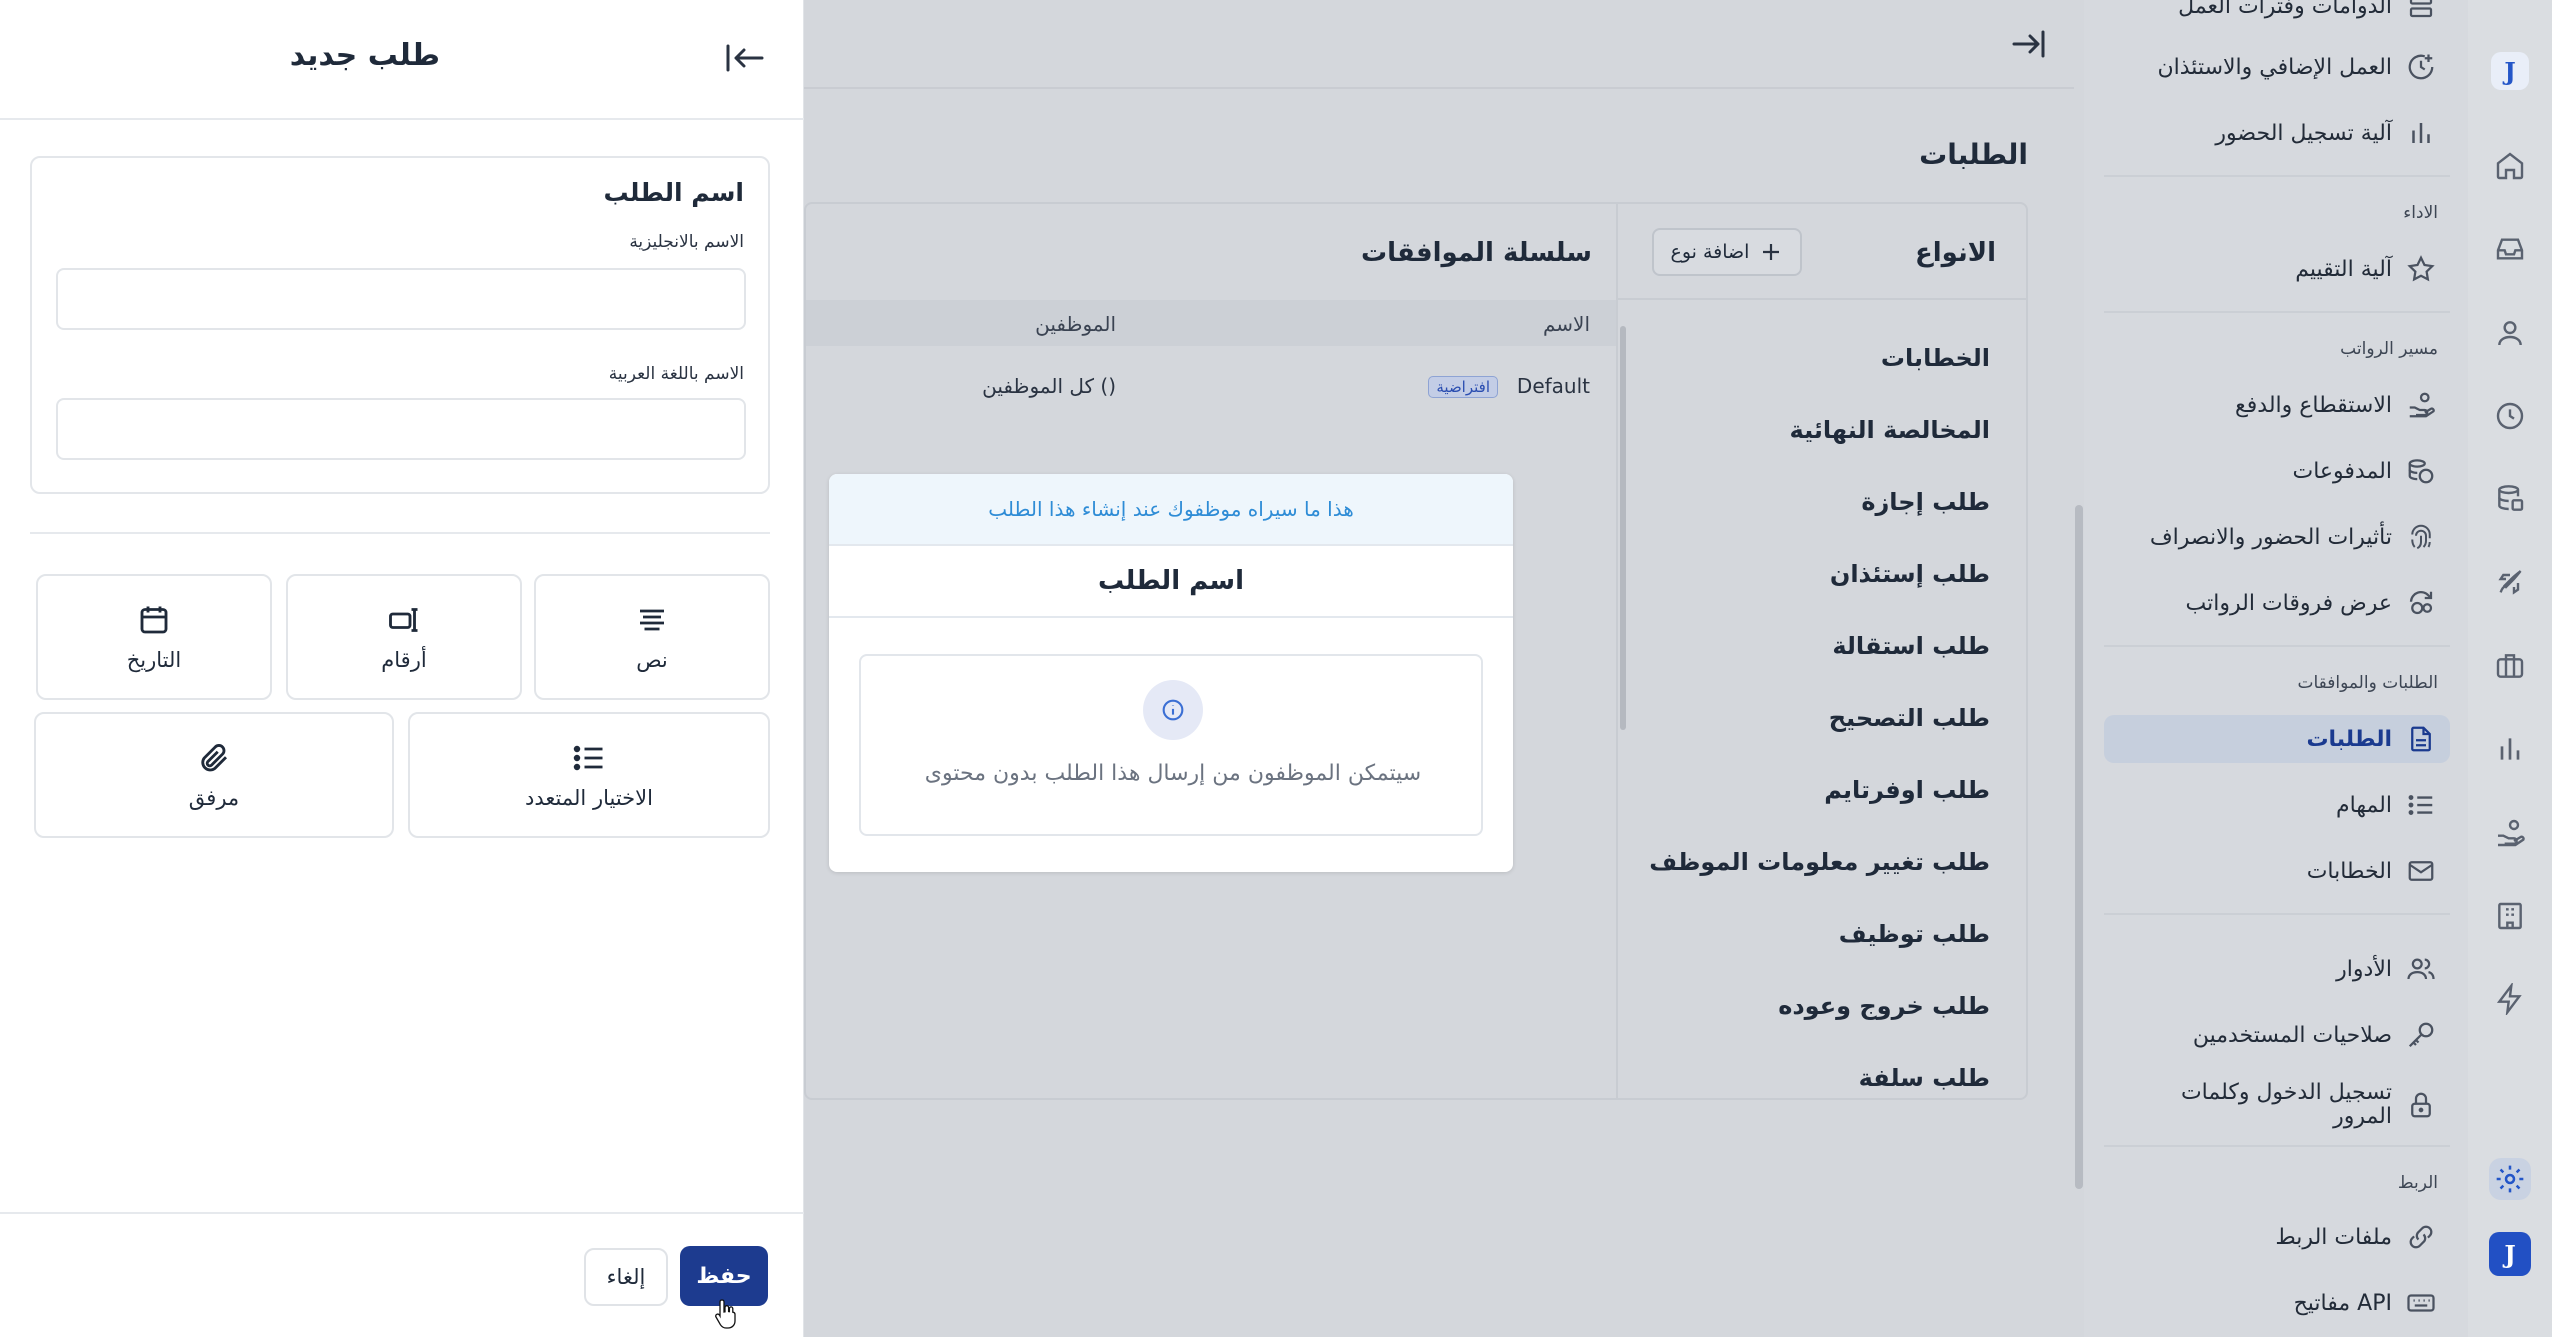  What do you see at coordinates (401, 429) in the screenshot?
I see `arabic-name-input` at bounding box center [401, 429].